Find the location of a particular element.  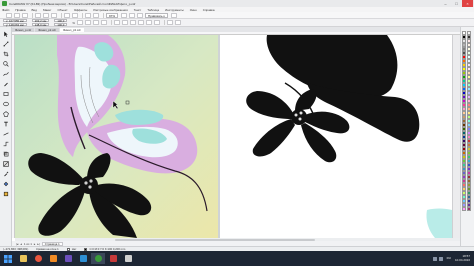

connector-tool is located at coordinates (5, 143).